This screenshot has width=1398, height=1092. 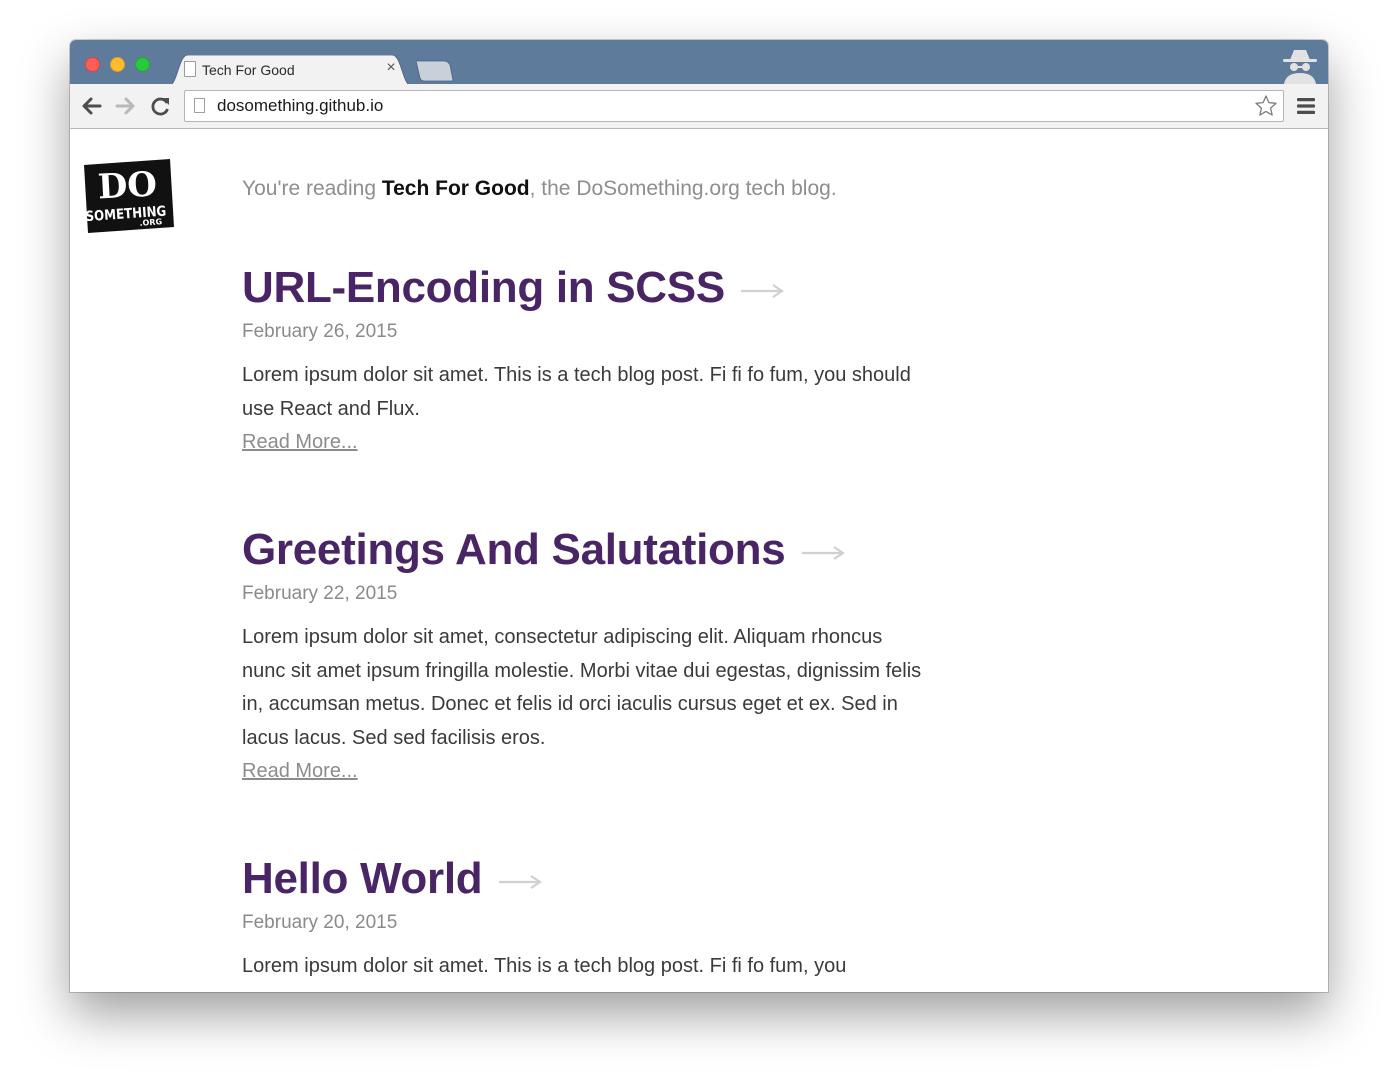 What do you see at coordinates (320, 922) in the screenshot?
I see `post-date: February 20, 2015` at bounding box center [320, 922].